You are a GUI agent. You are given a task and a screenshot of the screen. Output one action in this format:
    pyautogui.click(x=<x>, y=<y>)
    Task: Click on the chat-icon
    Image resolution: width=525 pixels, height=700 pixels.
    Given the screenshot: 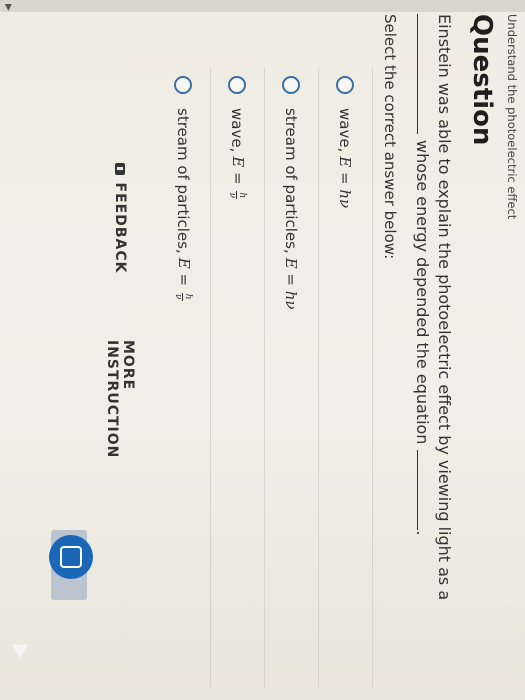 What is the action you would take?
    pyautogui.click(x=71, y=557)
    